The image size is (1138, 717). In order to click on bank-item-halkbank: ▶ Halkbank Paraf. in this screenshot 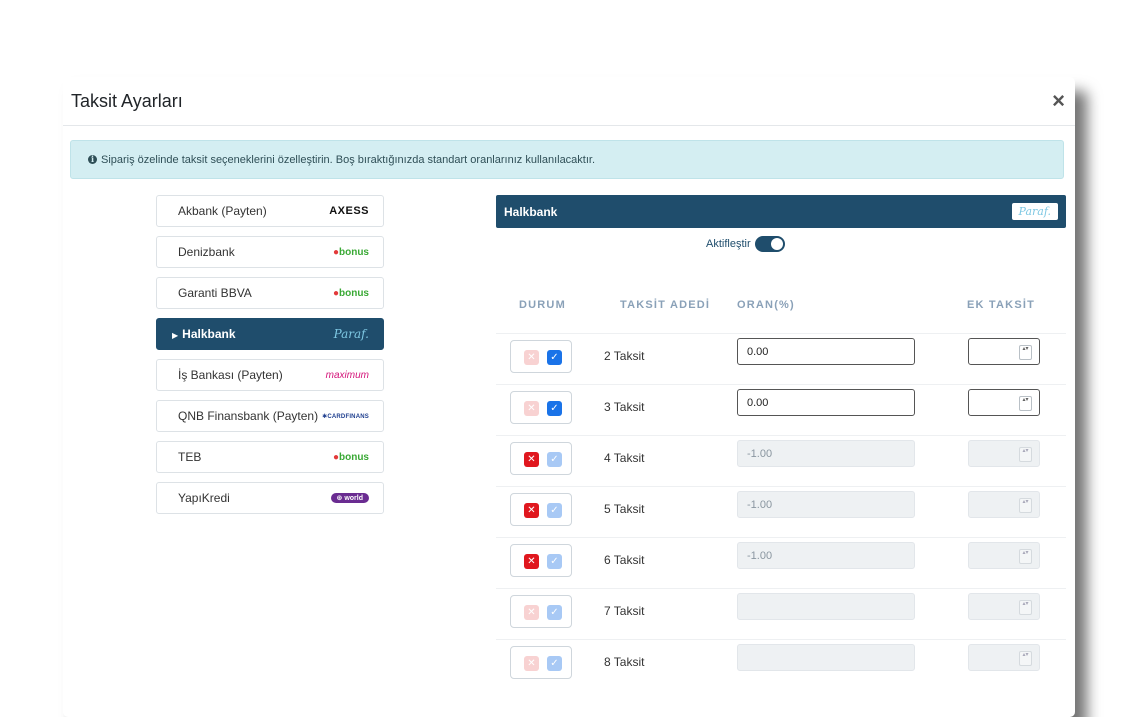, I will do `click(270, 334)`.